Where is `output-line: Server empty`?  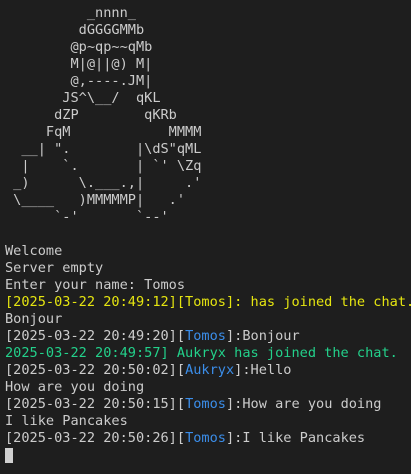
output-line: Server empty is located at coordinates (207, 268).